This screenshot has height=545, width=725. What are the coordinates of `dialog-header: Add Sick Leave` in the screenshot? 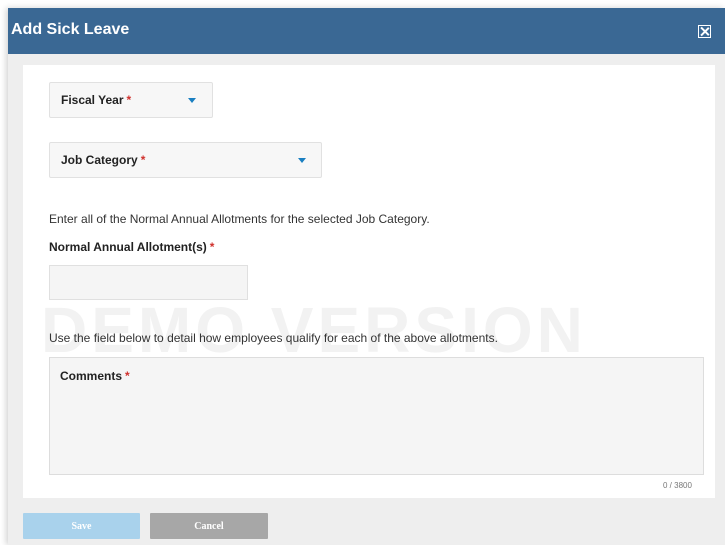 It's located at (366, 31).